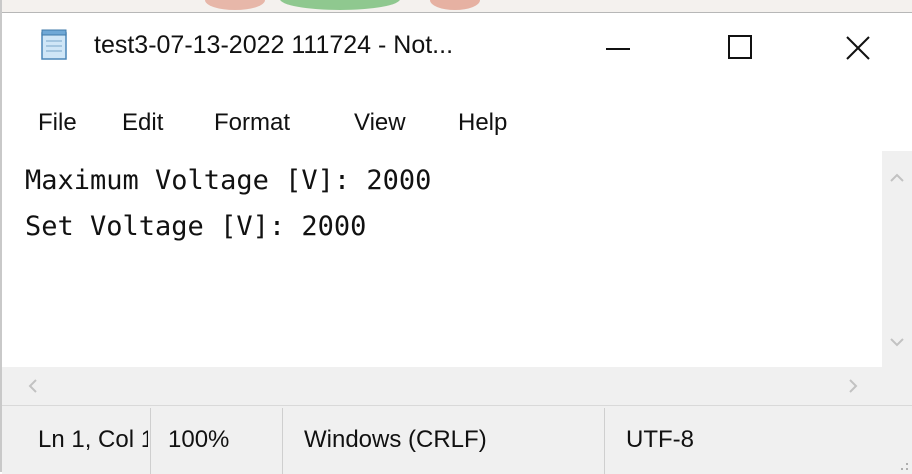 The image size is (912, 474). I want to click on background-desktop, so click(456, 6).